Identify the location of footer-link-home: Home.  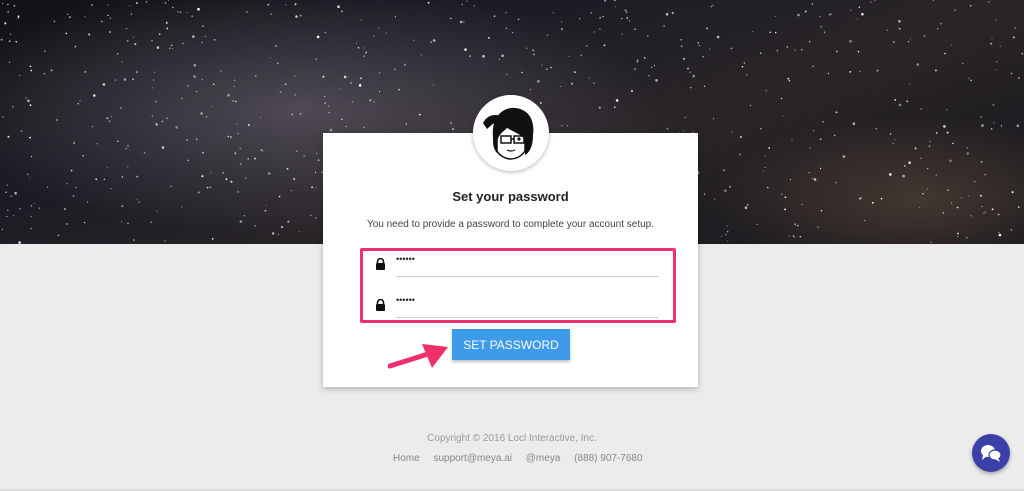
(406, 458).